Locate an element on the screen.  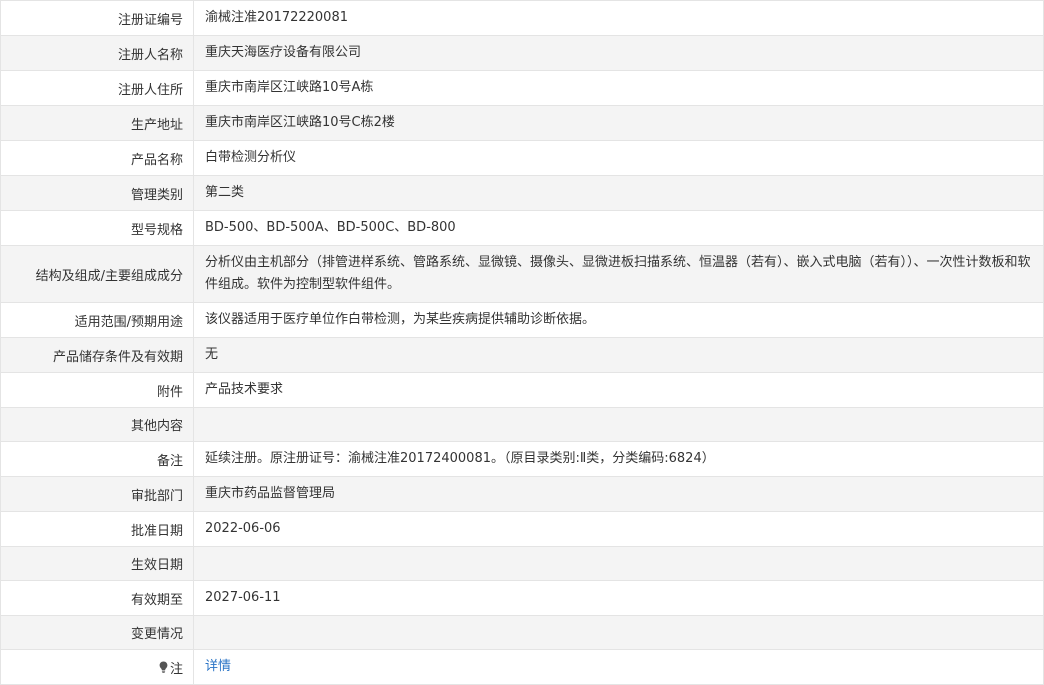
label-registrant-name: 注册人名称 is located at coordinates (97, 53).